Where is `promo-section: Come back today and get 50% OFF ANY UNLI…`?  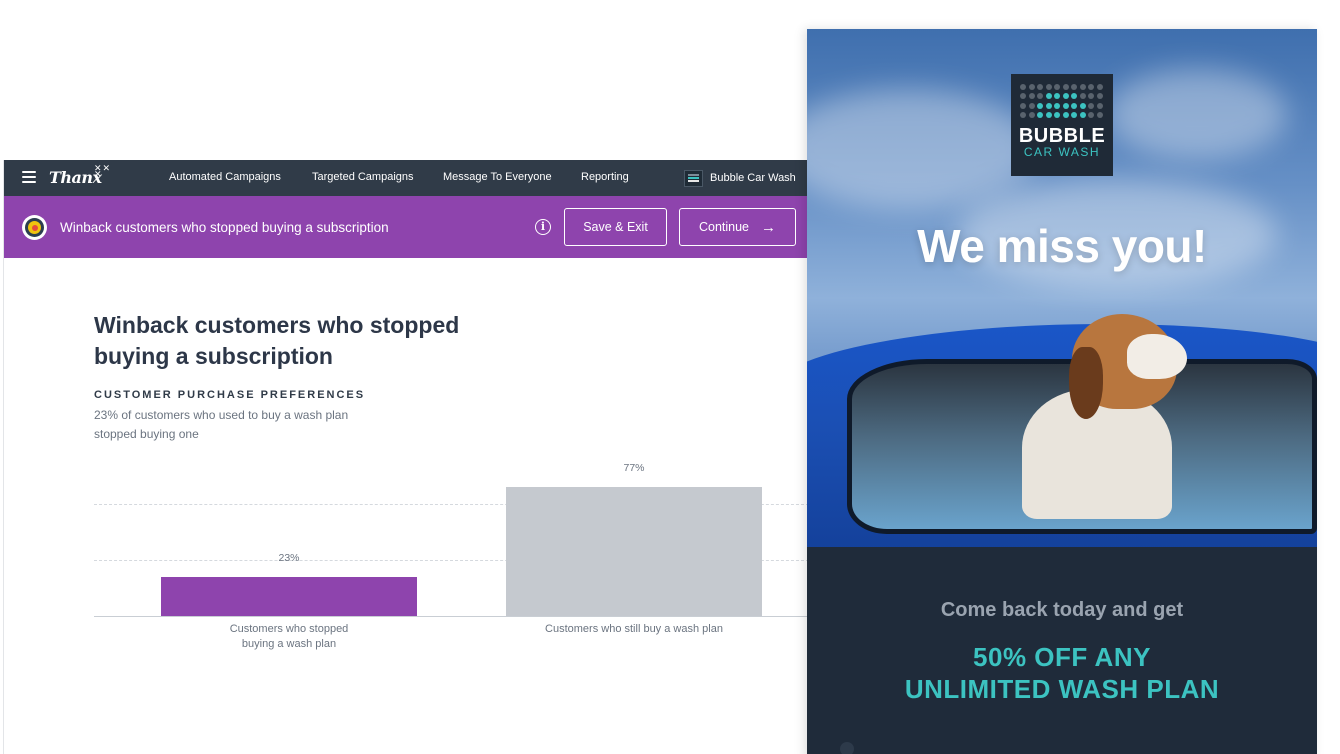 promo-section: Come back today and get 50% OFF ANY UNLI… is located at coordinates (1062, 650).